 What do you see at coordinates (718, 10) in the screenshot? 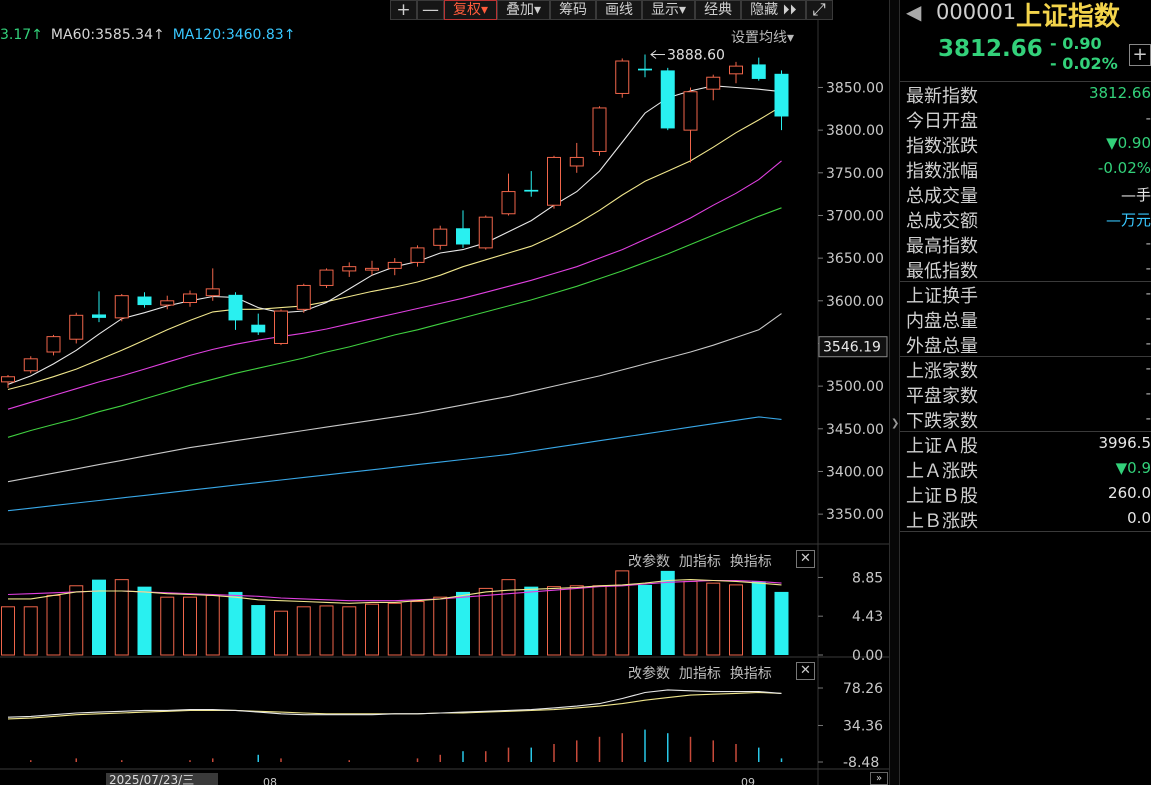
I see `classic-button: 经典` at bounding box center [718, 10].